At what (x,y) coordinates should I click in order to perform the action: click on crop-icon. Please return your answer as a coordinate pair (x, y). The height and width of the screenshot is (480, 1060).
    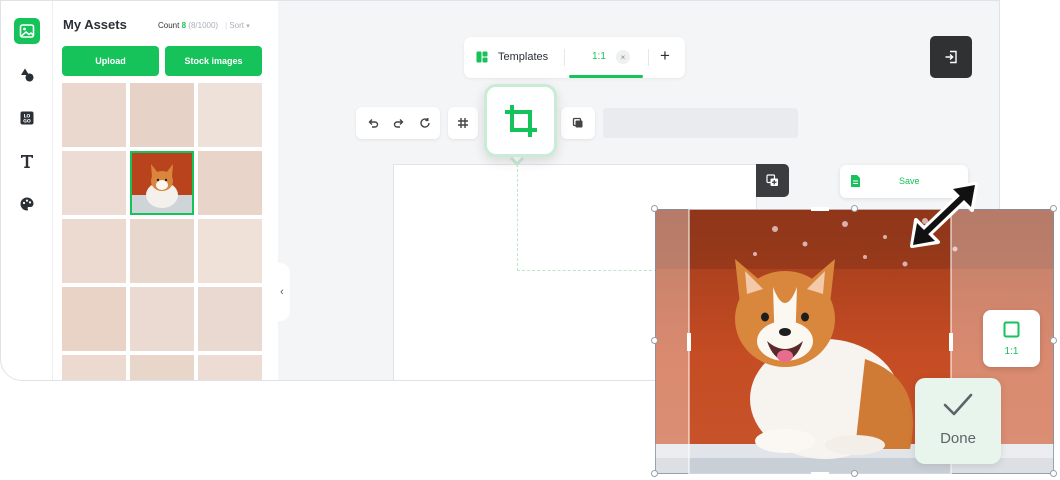
    Looking at the image, I should click on (520, 120).